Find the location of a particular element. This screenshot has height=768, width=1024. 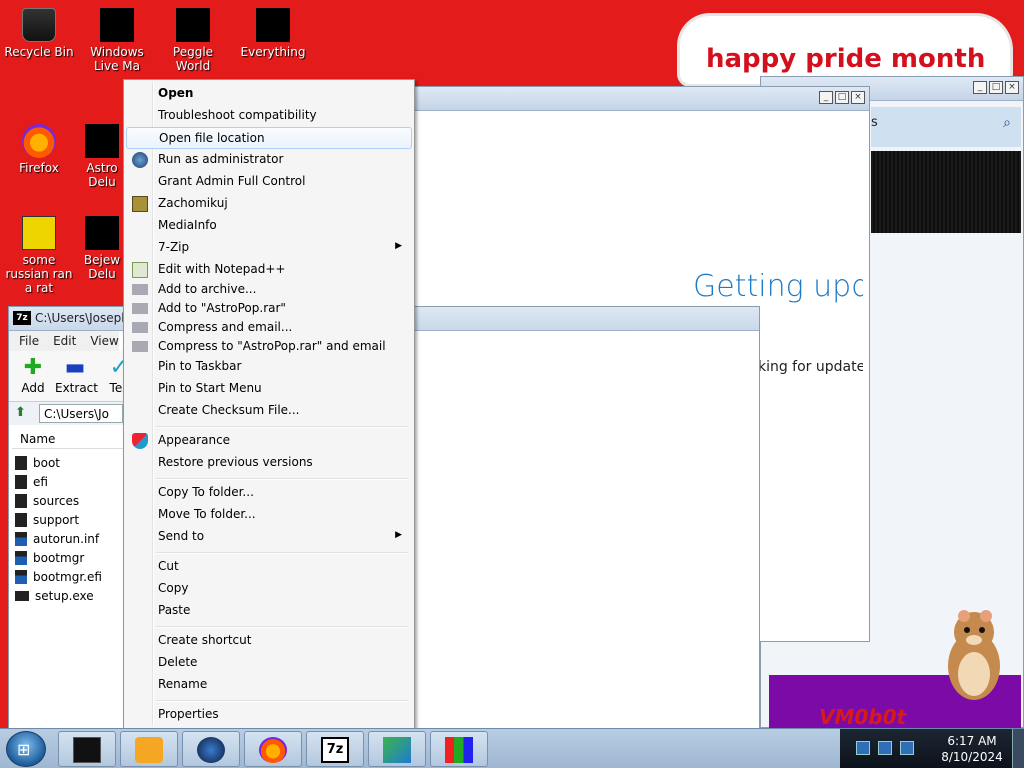

menu-item-properties: Properties is located at coordinates (269, 715).